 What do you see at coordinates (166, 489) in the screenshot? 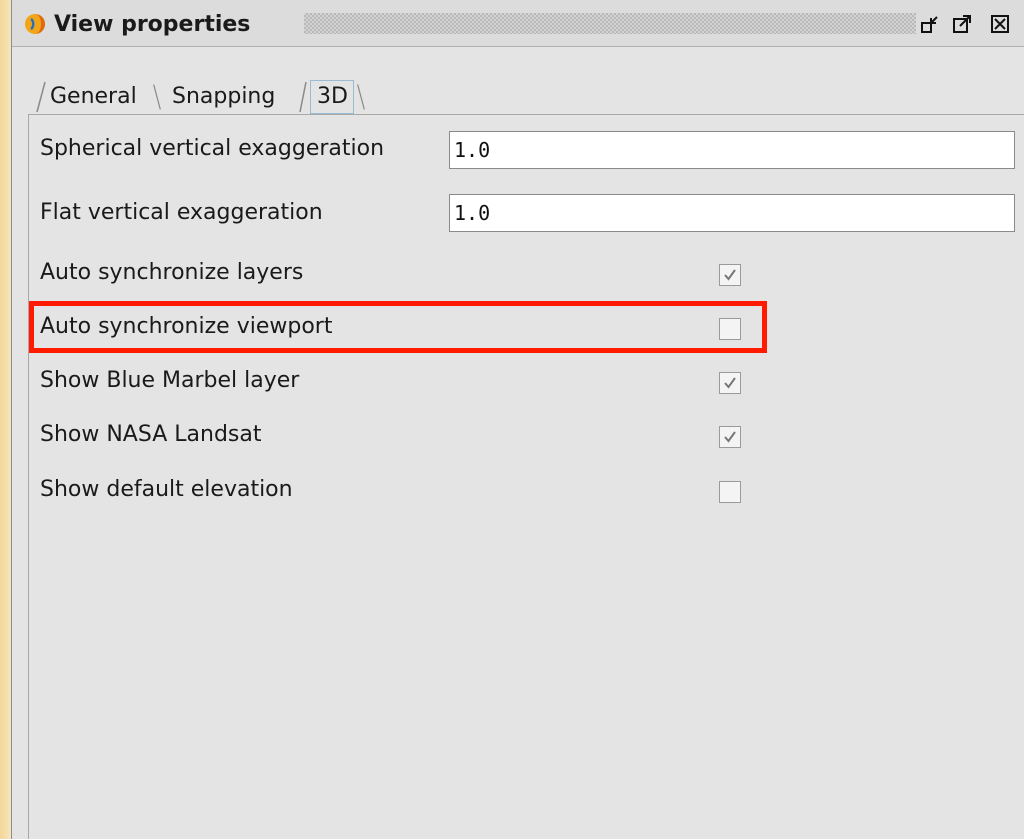
I see `show-default-elevation-label: Show default elevation` at bounding box center [166, 489].